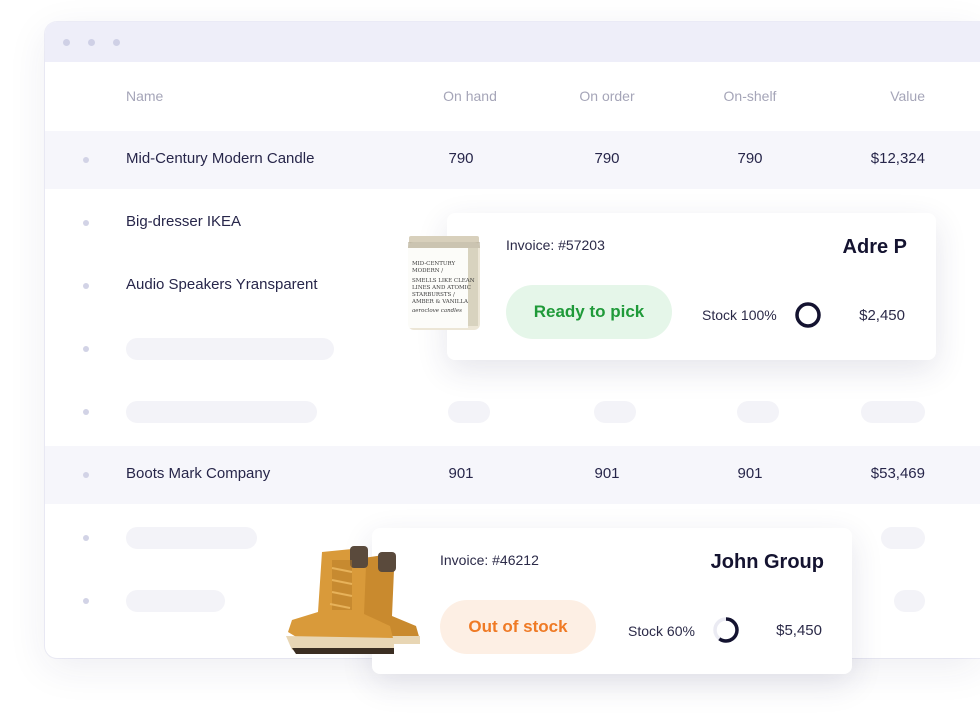 This screenshot has height=717, width=980. What do you see at coordinates (433, 295) in the screenshot?
I see `jar-label-line: STARBURSTS /` at bounding box center [433, 295].